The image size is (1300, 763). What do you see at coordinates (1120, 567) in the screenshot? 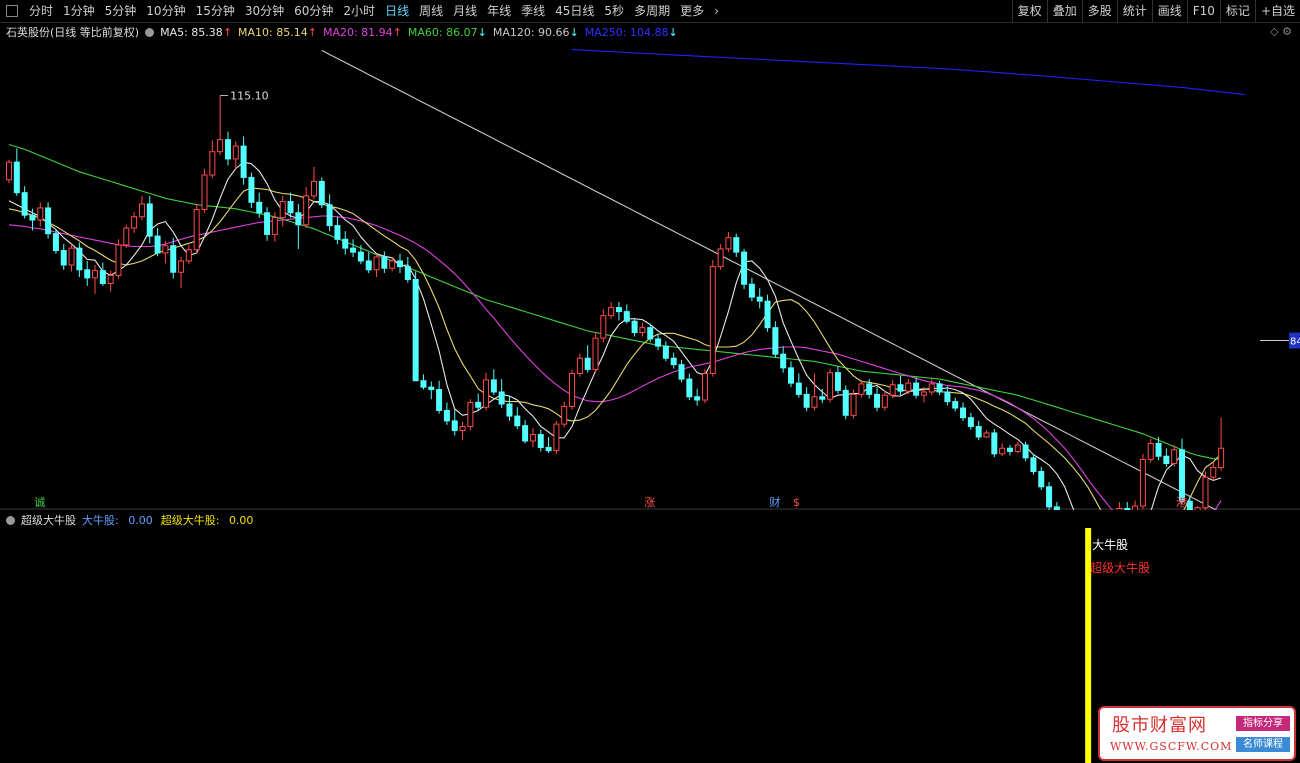
I see `signal-label-cjdnb: 超级大牛股` at bounding box center [1120, 567].